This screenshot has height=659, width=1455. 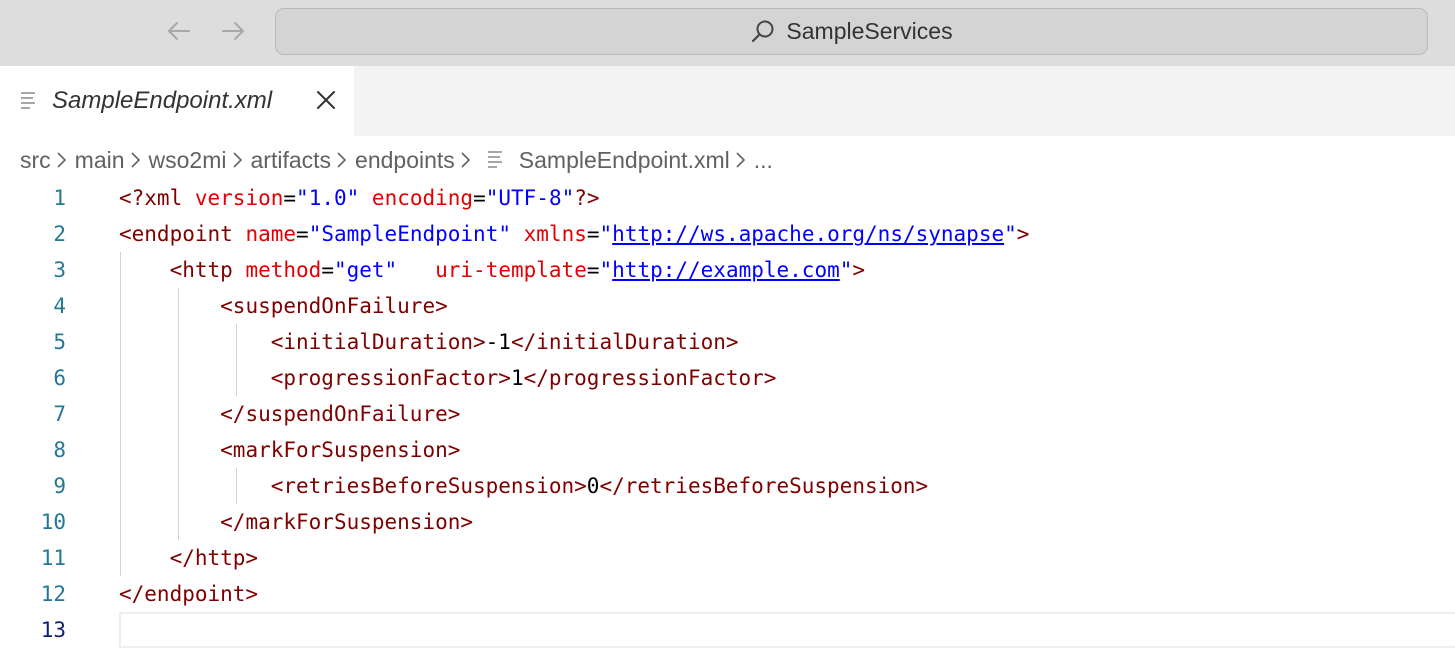 What do you see at coordinates (100, 160) in the screenshot?
I see `breadcrumb-item-main: main` at bounding box center [100, 160].